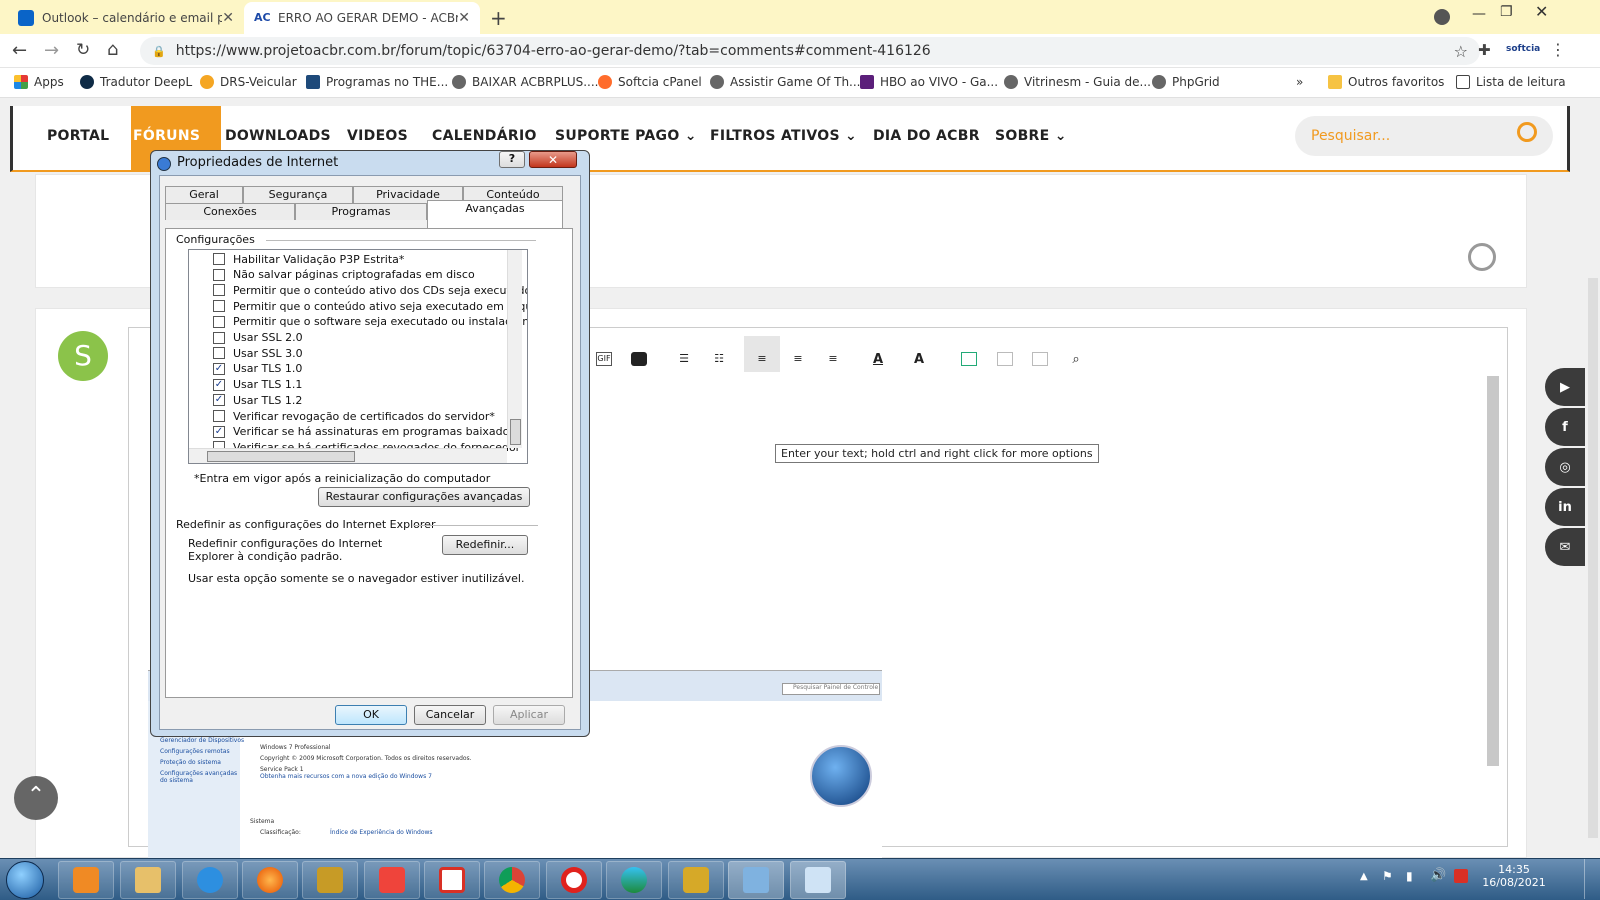  What do you see at coordinates (818, 880) in the screenshot?
I see `taskbar-internet-options` at bounding box center [818, 880].